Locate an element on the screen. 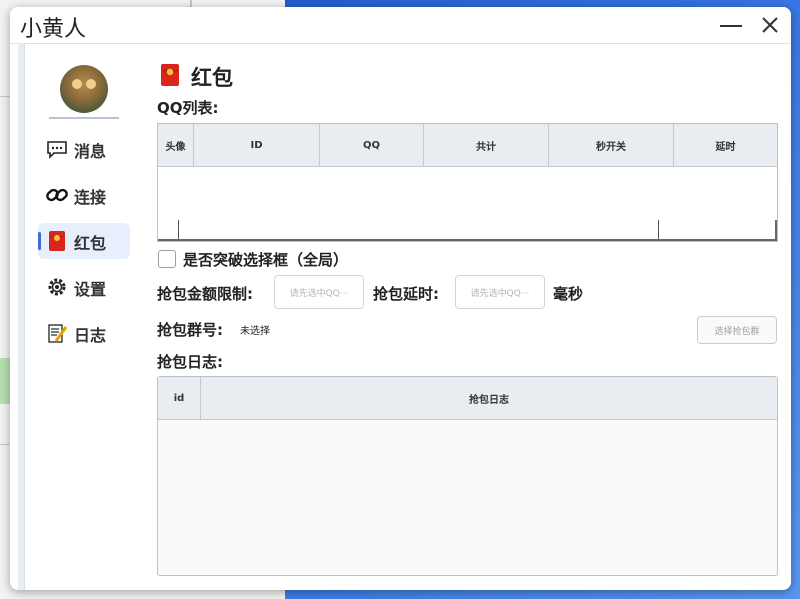 Image resolution: width=800 pixels, height=599 pixels. sidebar-item-label: 消息 is located at coordinates (90, 151).